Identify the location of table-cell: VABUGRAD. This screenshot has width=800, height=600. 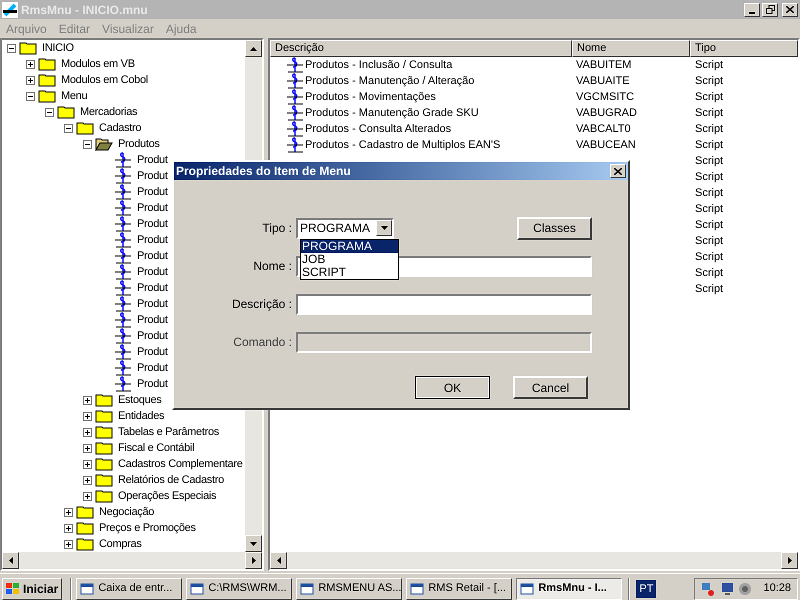
(606, 112).